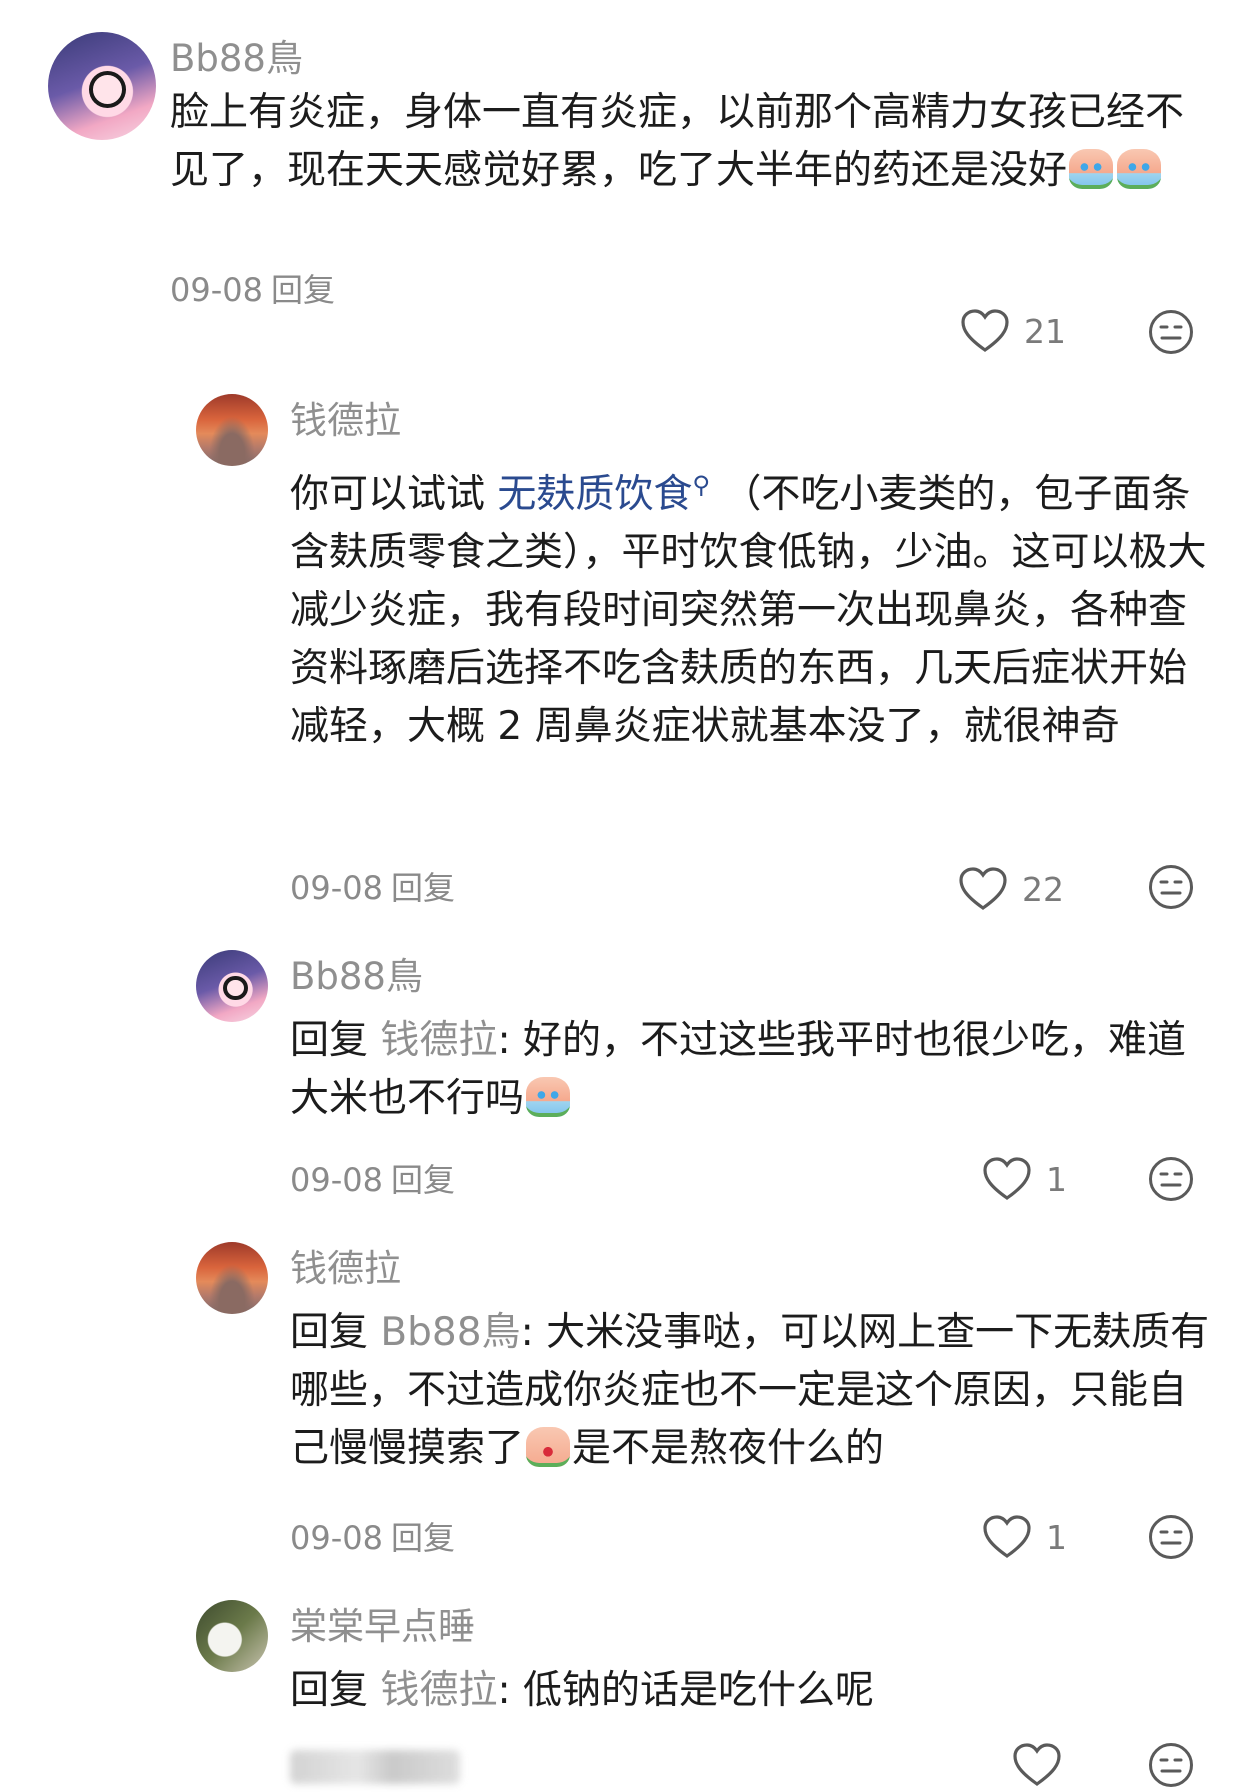  I want to click on search-icon: ⚲, so click(701, 485).